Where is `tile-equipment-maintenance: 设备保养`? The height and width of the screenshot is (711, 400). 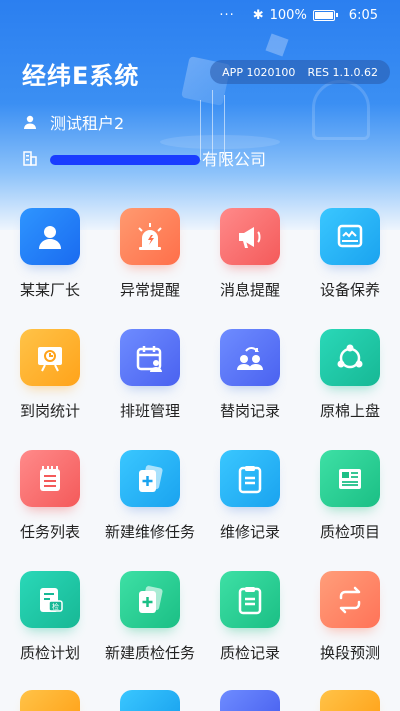
tile-equipment-maintenance: 设备保养 is located at coordinates (350, 250).